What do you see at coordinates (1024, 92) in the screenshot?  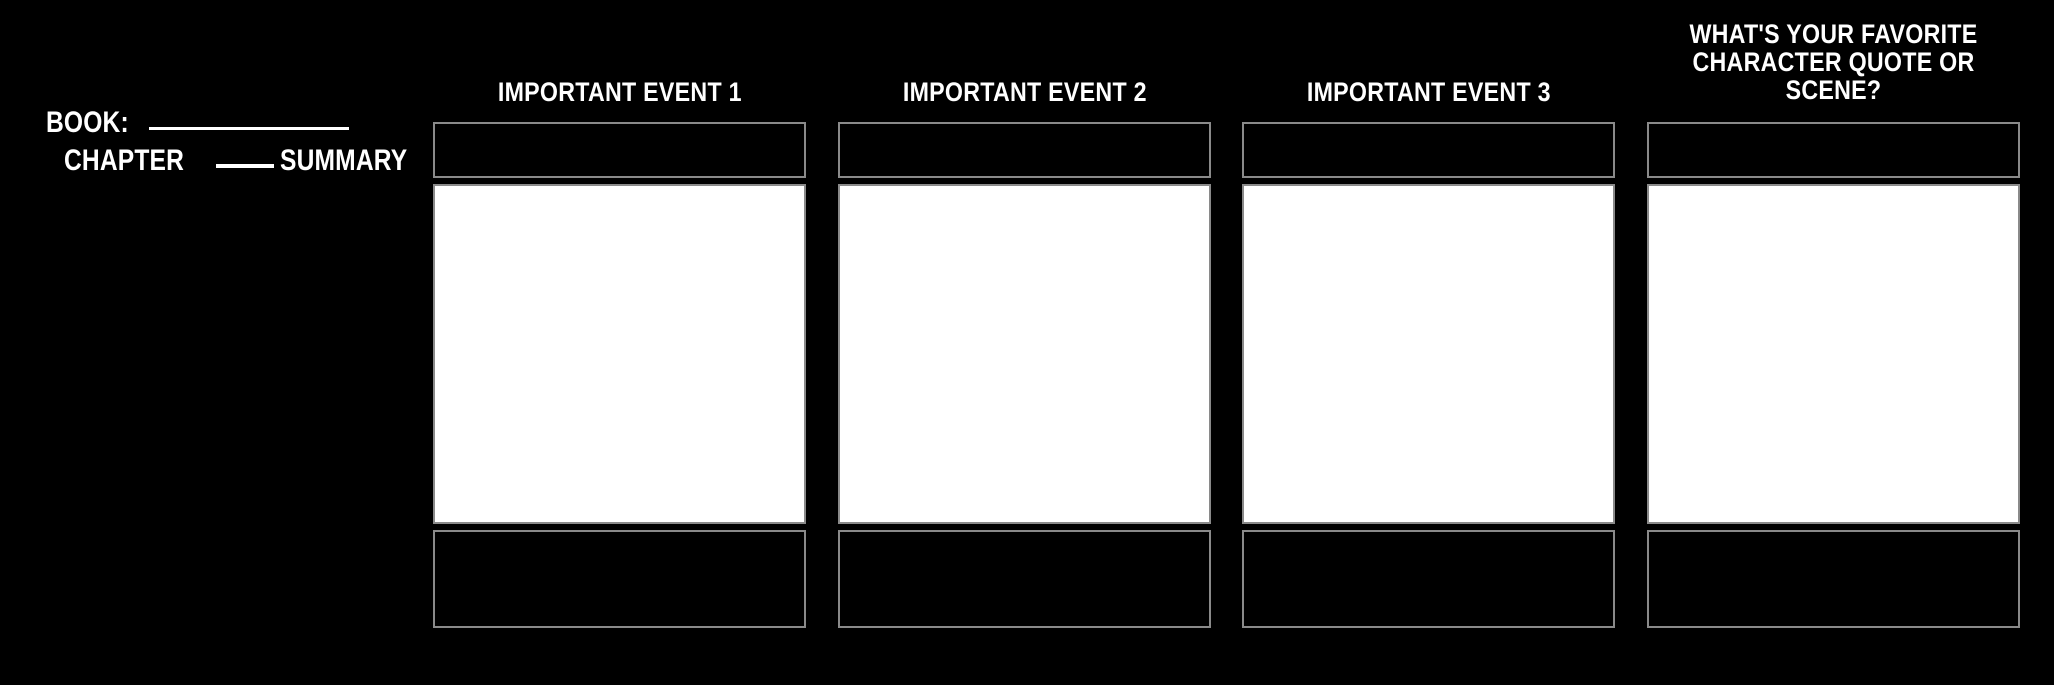 I see `column-header-2-text: IMPORTANT EVENT 2` at bounding box center [1024, 92].